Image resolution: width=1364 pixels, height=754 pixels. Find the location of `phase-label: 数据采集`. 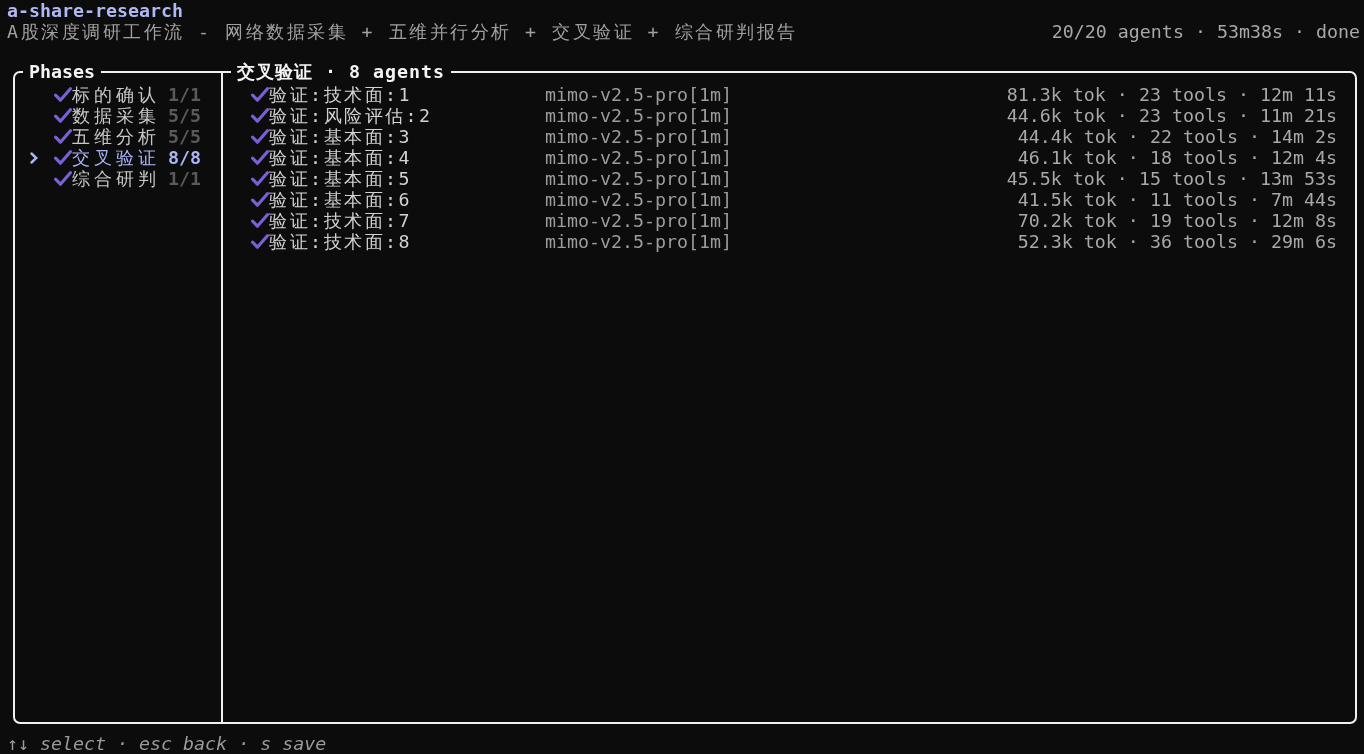

phase-label: 数据采集 is located at coordinates (116, 115).